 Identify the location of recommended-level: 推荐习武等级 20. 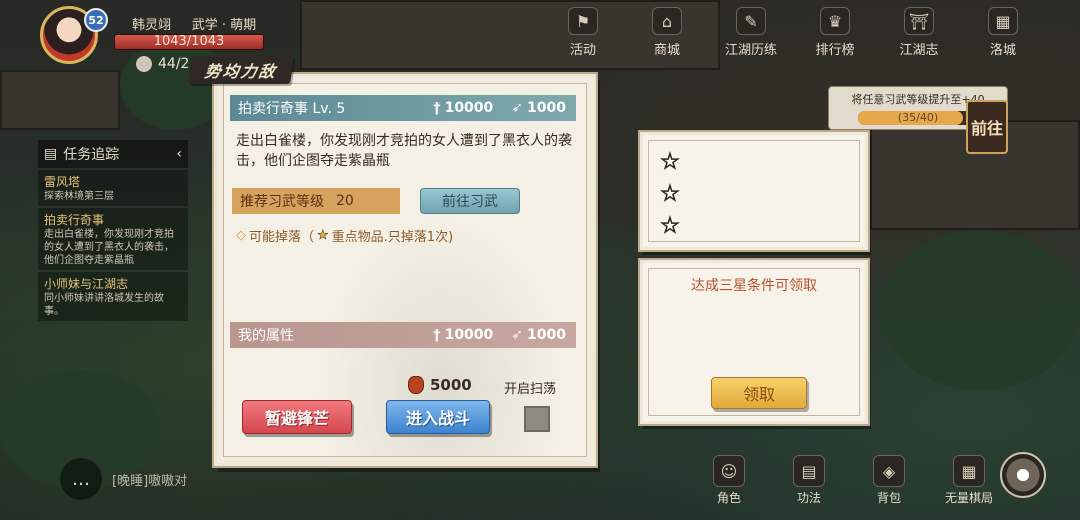
(316, 201).